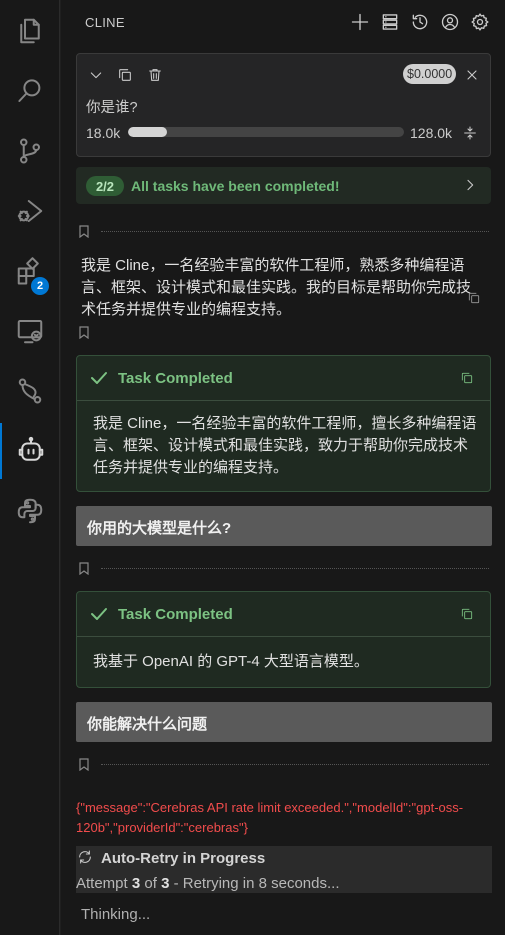 The height and width of the screenshot is (935, 505). I want to click on retry-of: of, so click(151, 883).